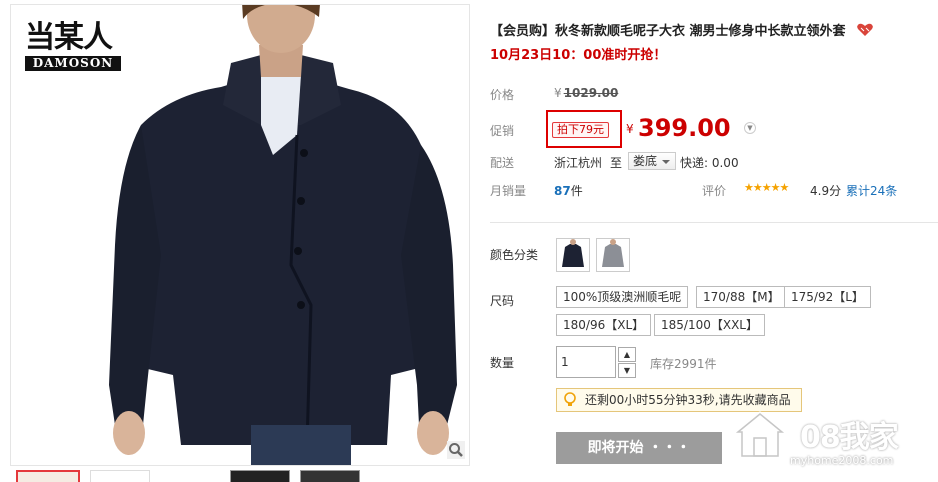 The image size is (938, 482). I want to click on quantity-input, so click(586, 362).